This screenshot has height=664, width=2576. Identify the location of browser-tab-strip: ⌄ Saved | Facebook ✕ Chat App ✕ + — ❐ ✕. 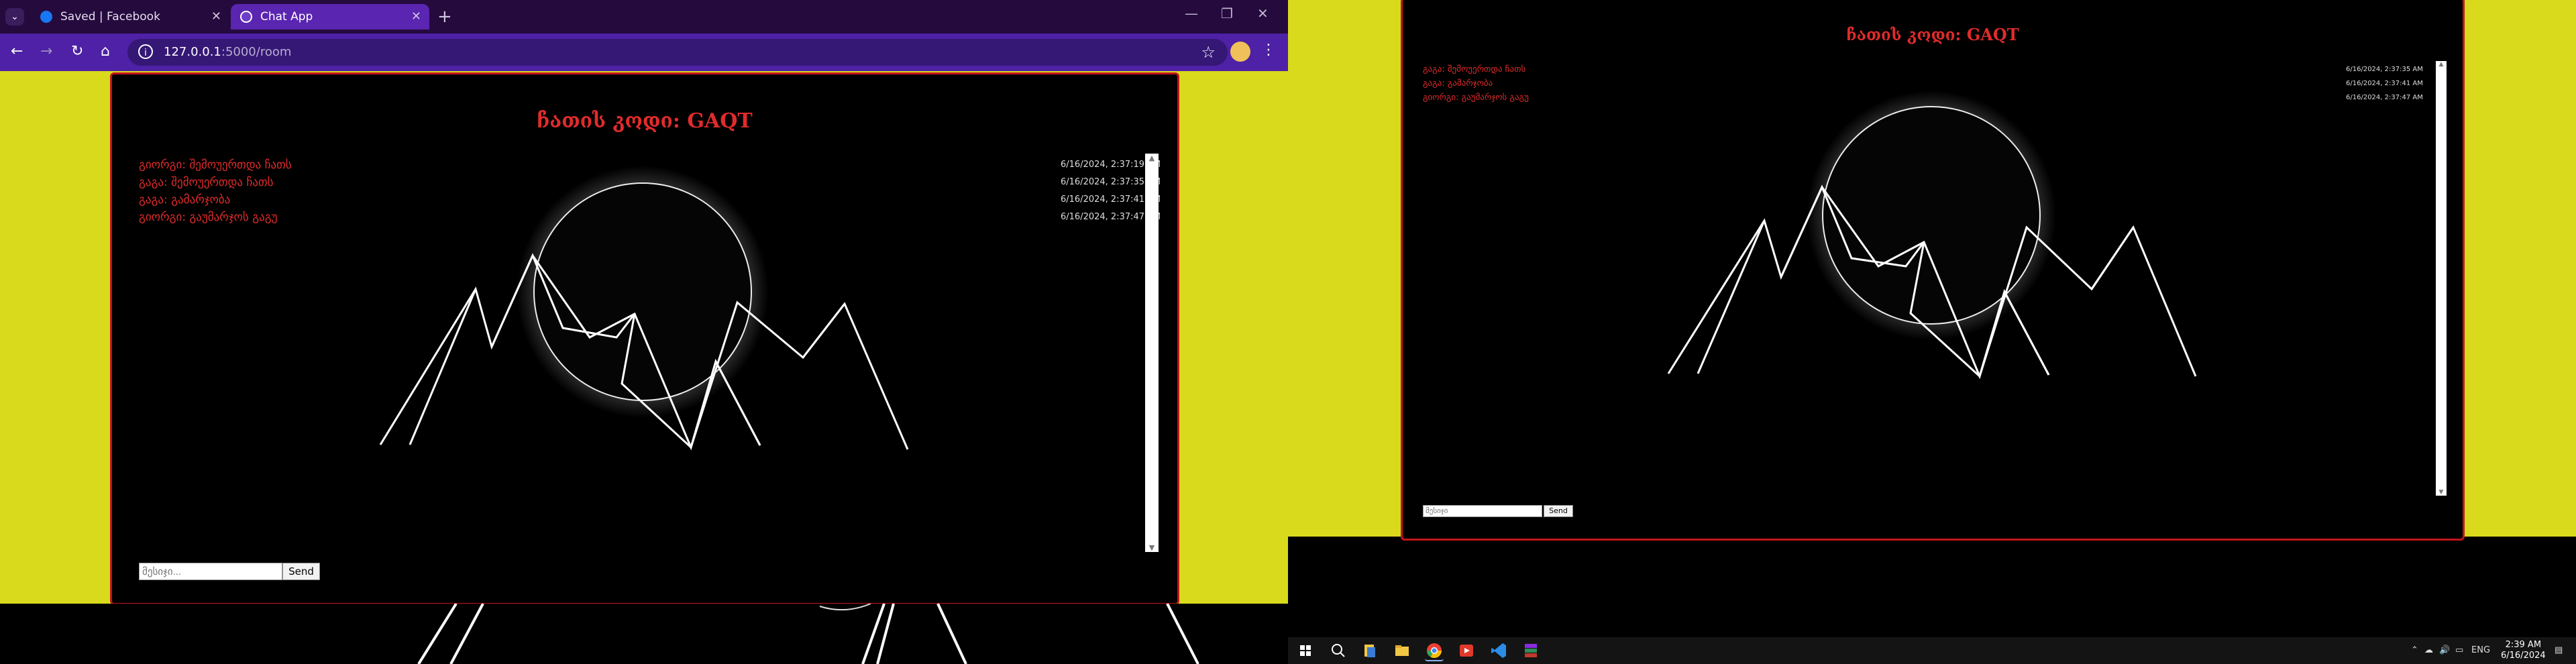
(644, 17).